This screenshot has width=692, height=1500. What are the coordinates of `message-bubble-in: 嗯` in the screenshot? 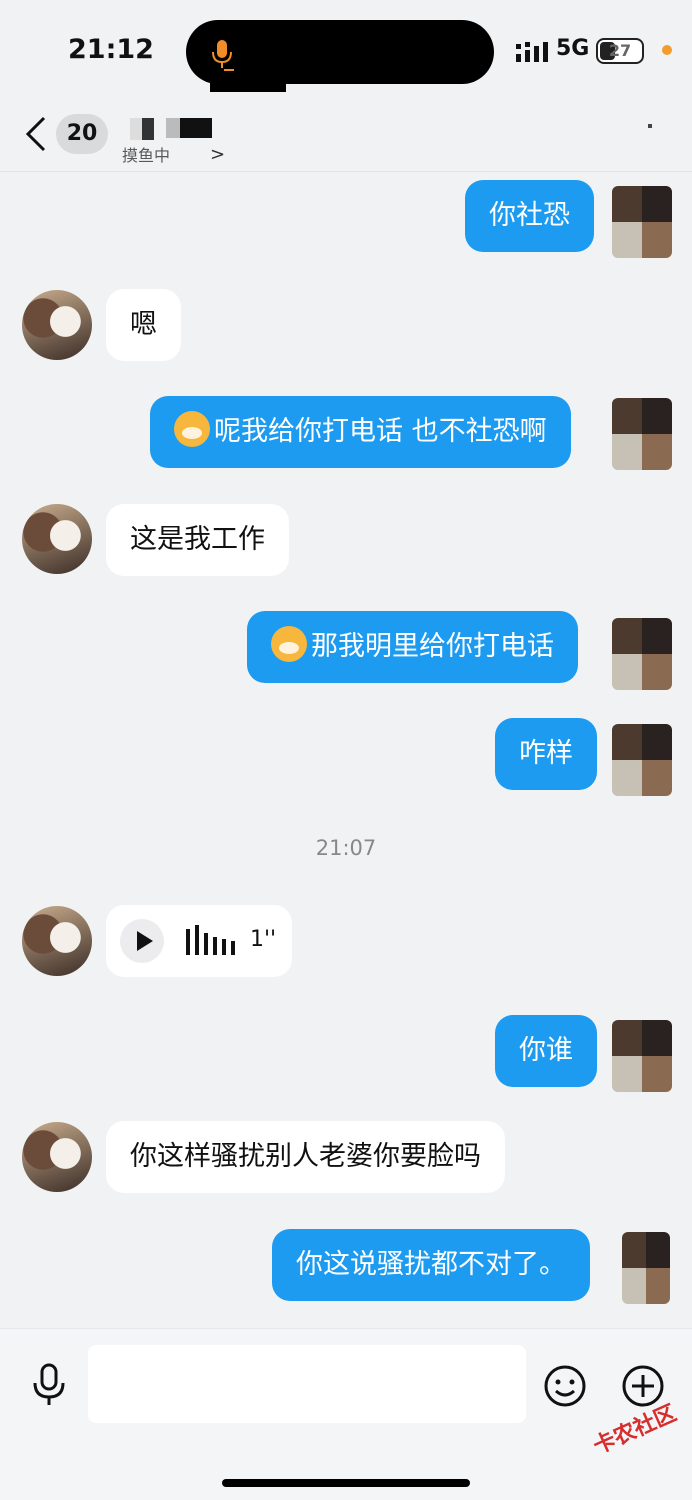 It's located at (143, 325).